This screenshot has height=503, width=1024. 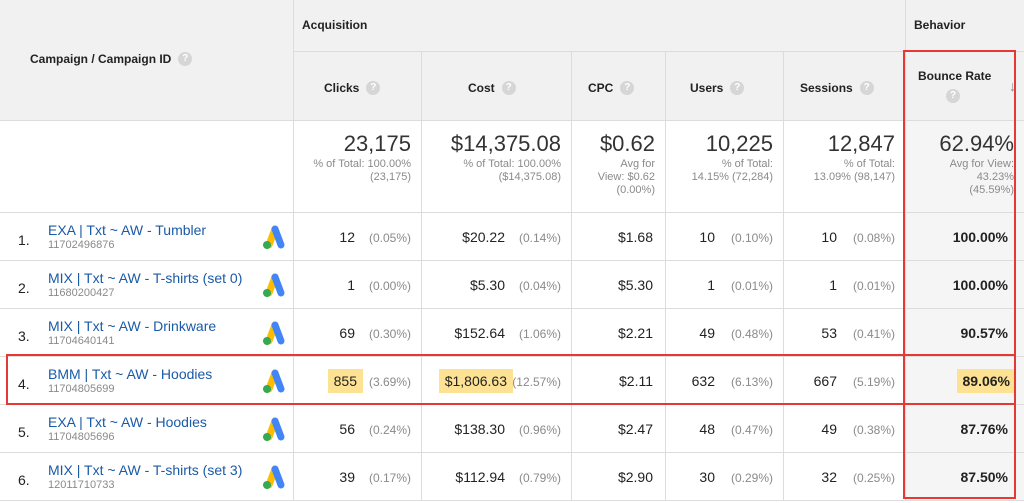 I want to click on campaign-cell: 1. EXA | Txt ~ AW - Tumbler 11702496876, so click(x=147, y=237).